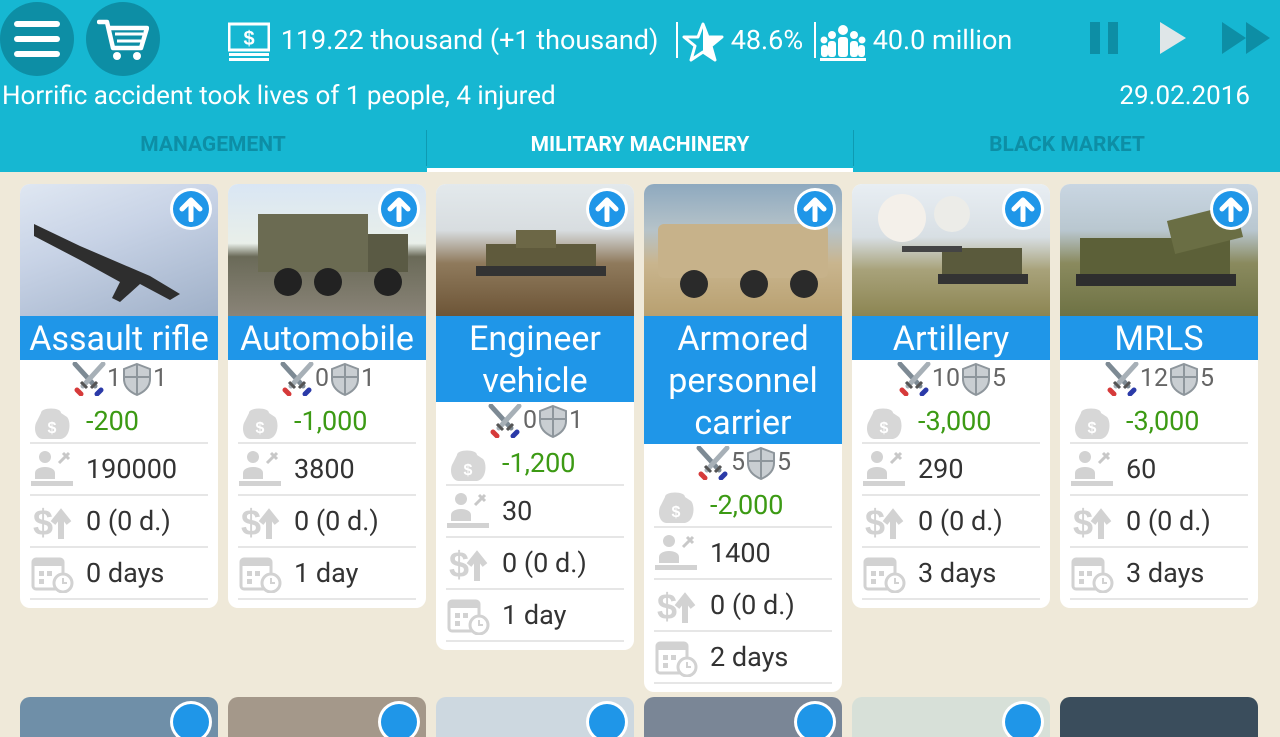  What do you see at coordinates (553, 422) in the screenshot?
I see `defense-icon` at bounding box center [553, 422].